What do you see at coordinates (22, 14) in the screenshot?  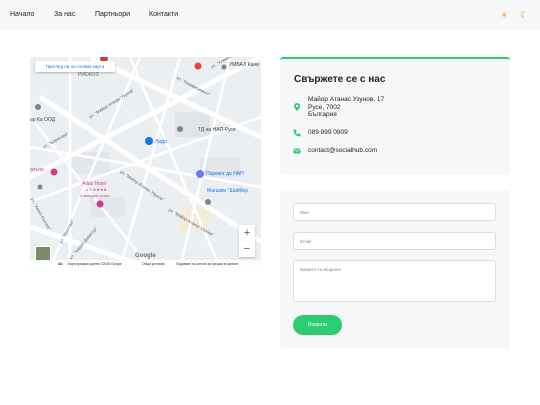 I see `nav-home-link: Начало` at bounding box center [22, 14].